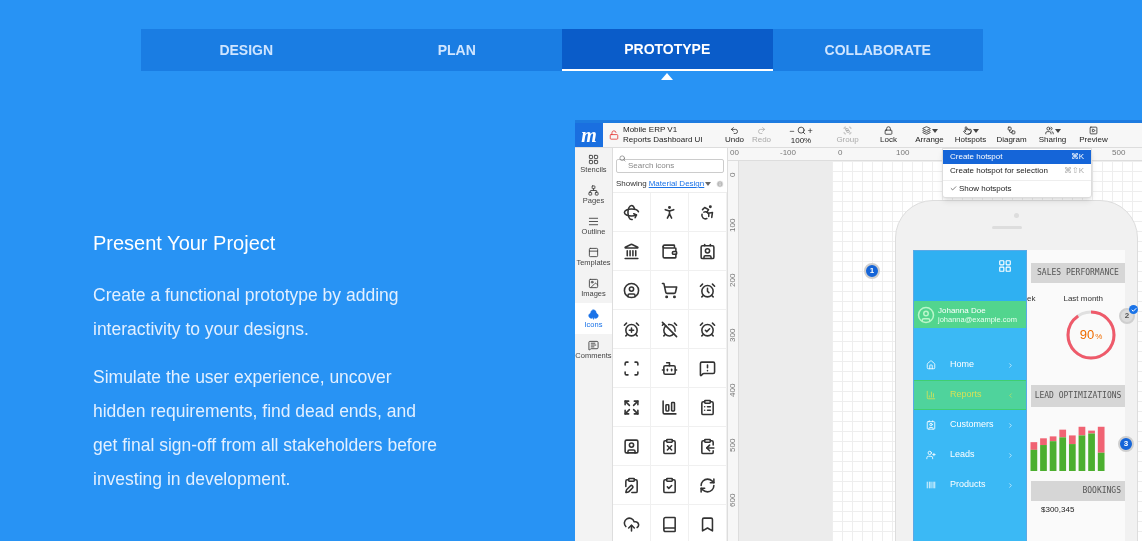 This screenshot has height=541, width=1142. I want to click on toolbar-button: Lock, so click(888, 135).